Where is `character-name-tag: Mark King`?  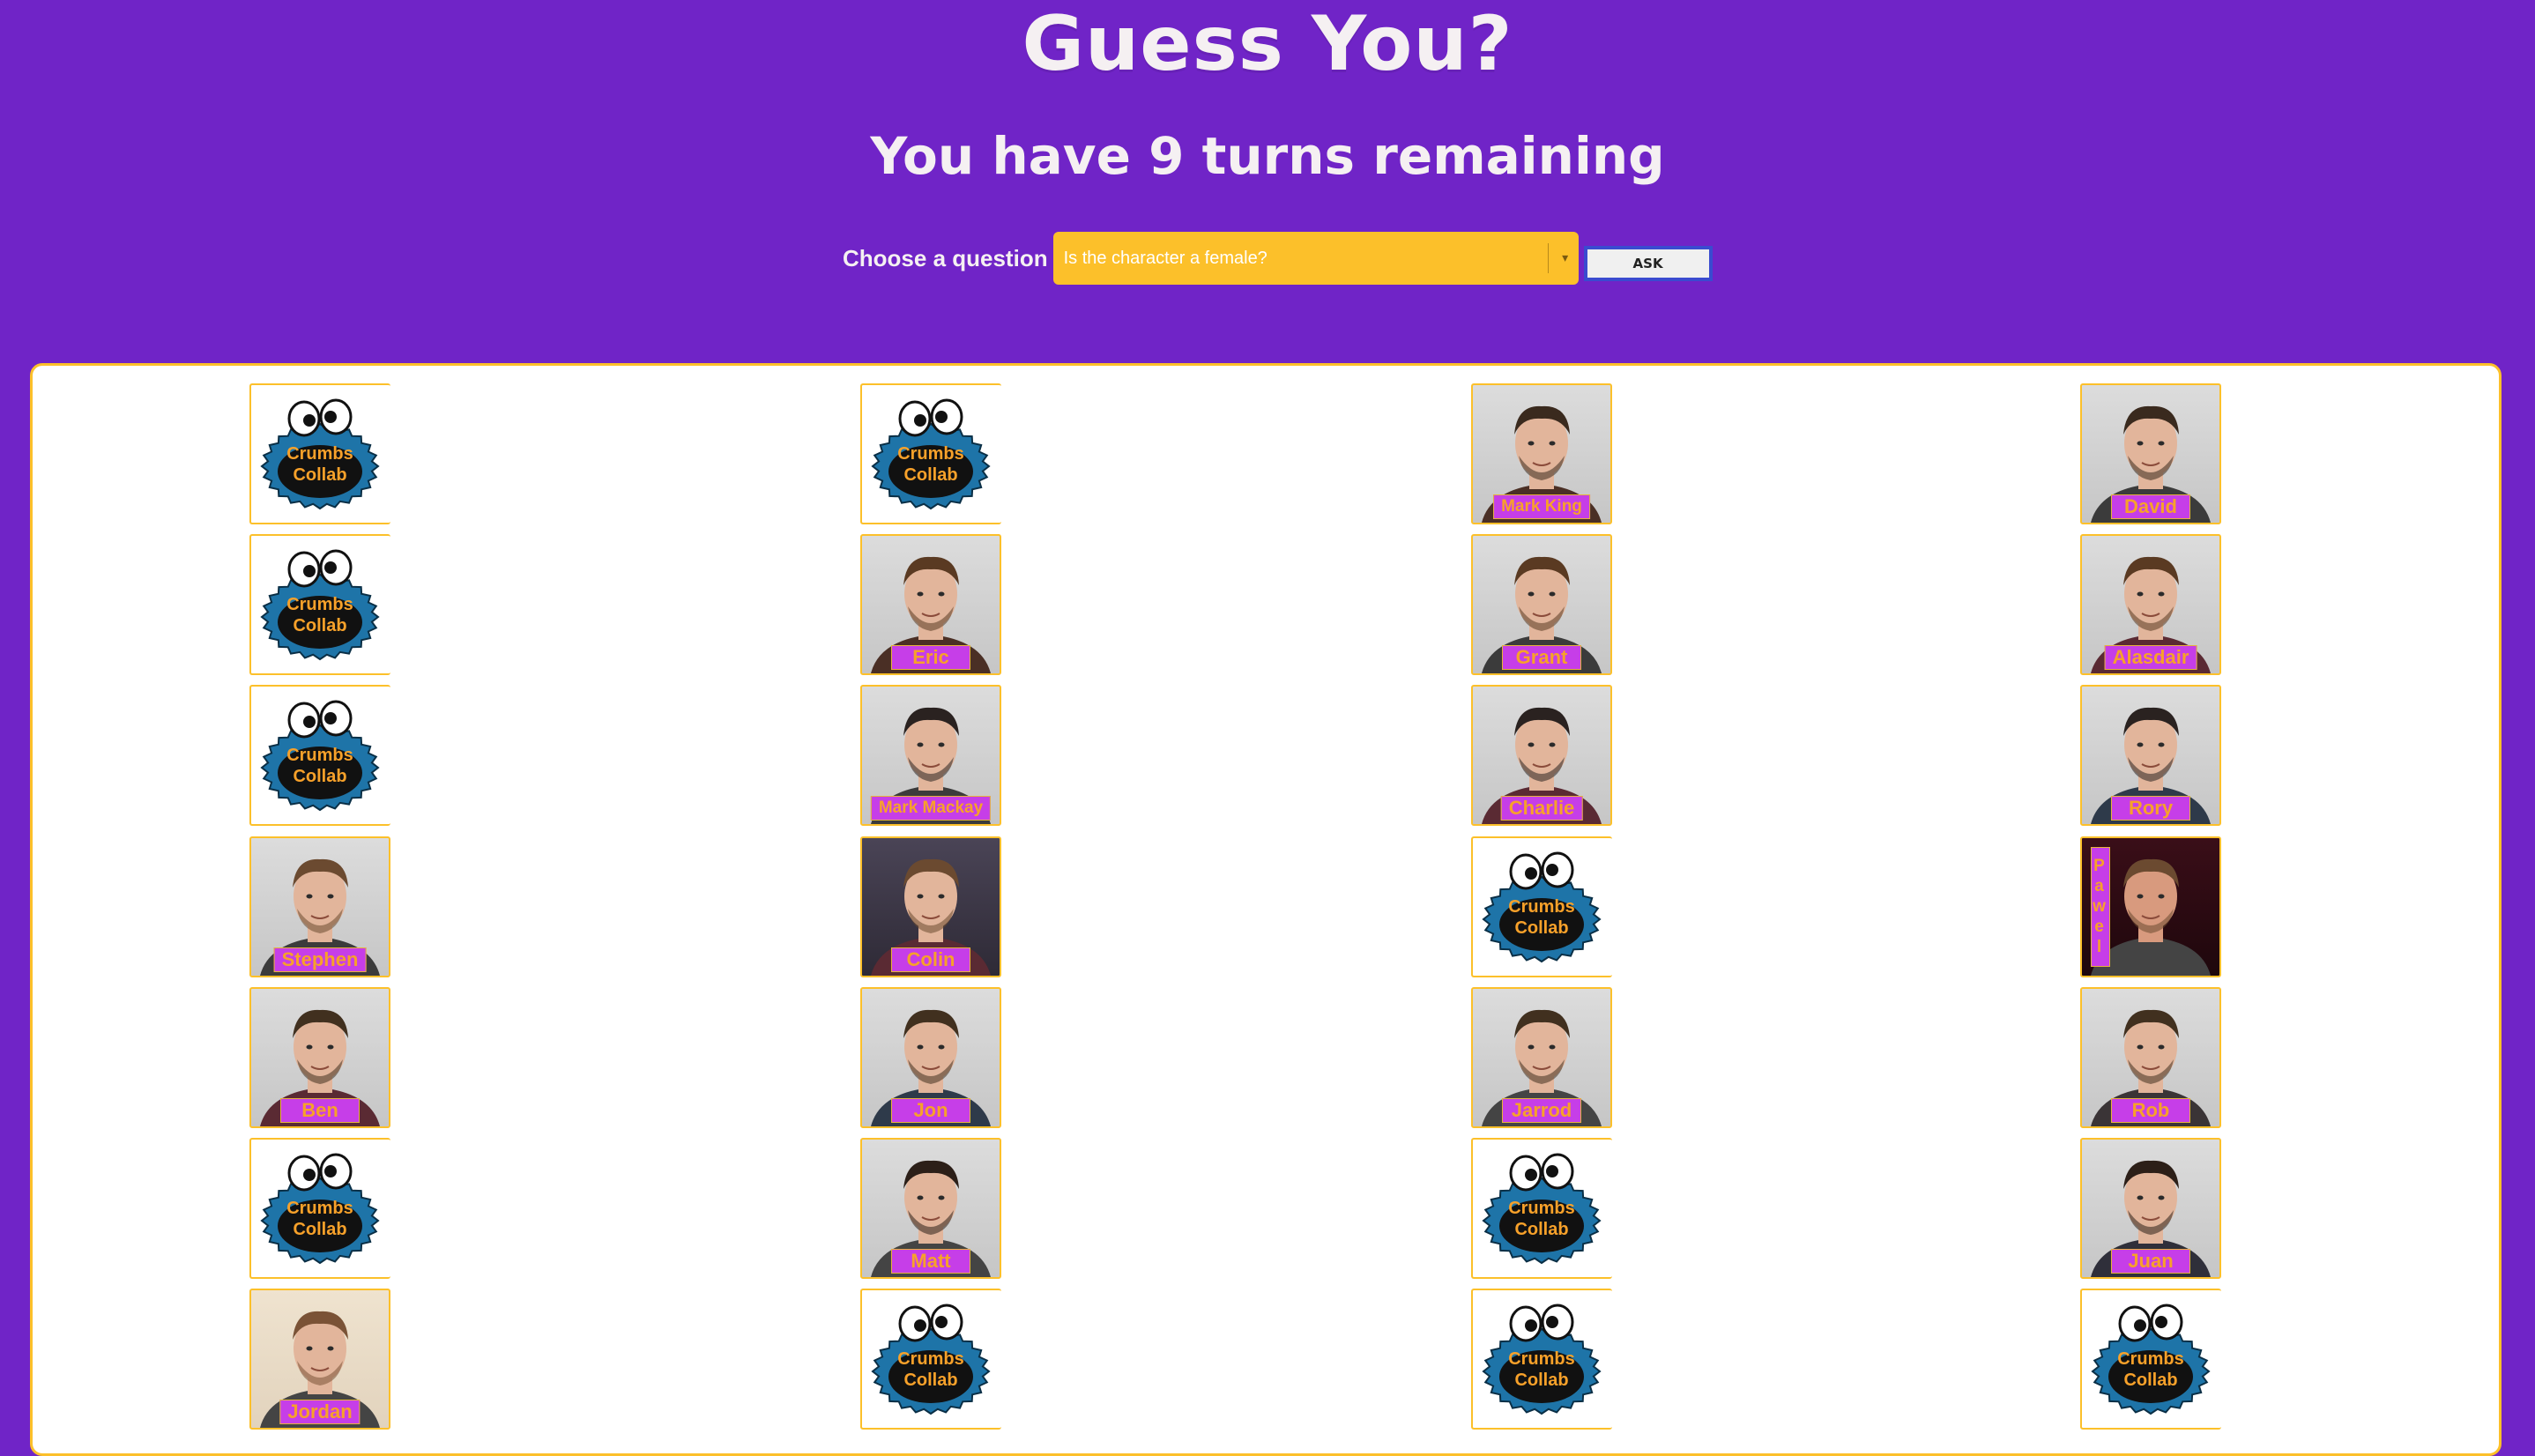
character-name-tag: Mark King is located at coordinates (1541, 506).